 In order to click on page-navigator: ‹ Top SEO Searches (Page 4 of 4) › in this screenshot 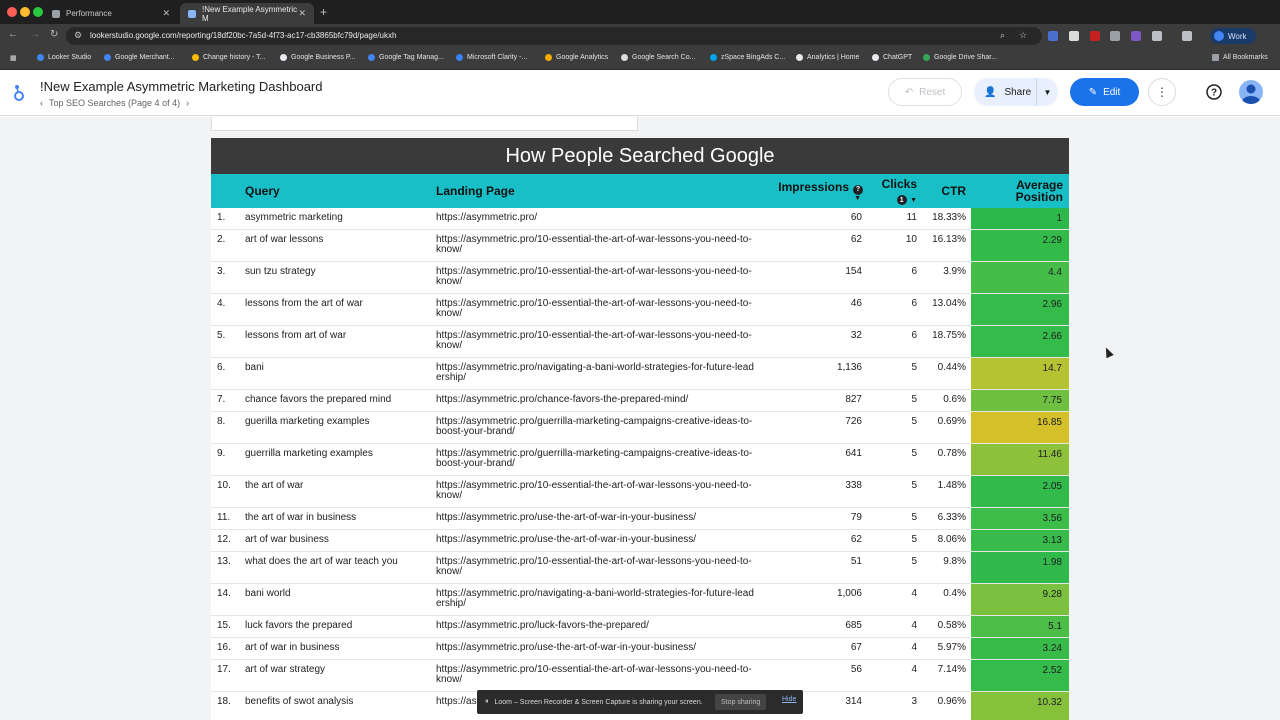, I will do `click(117, 103)`.